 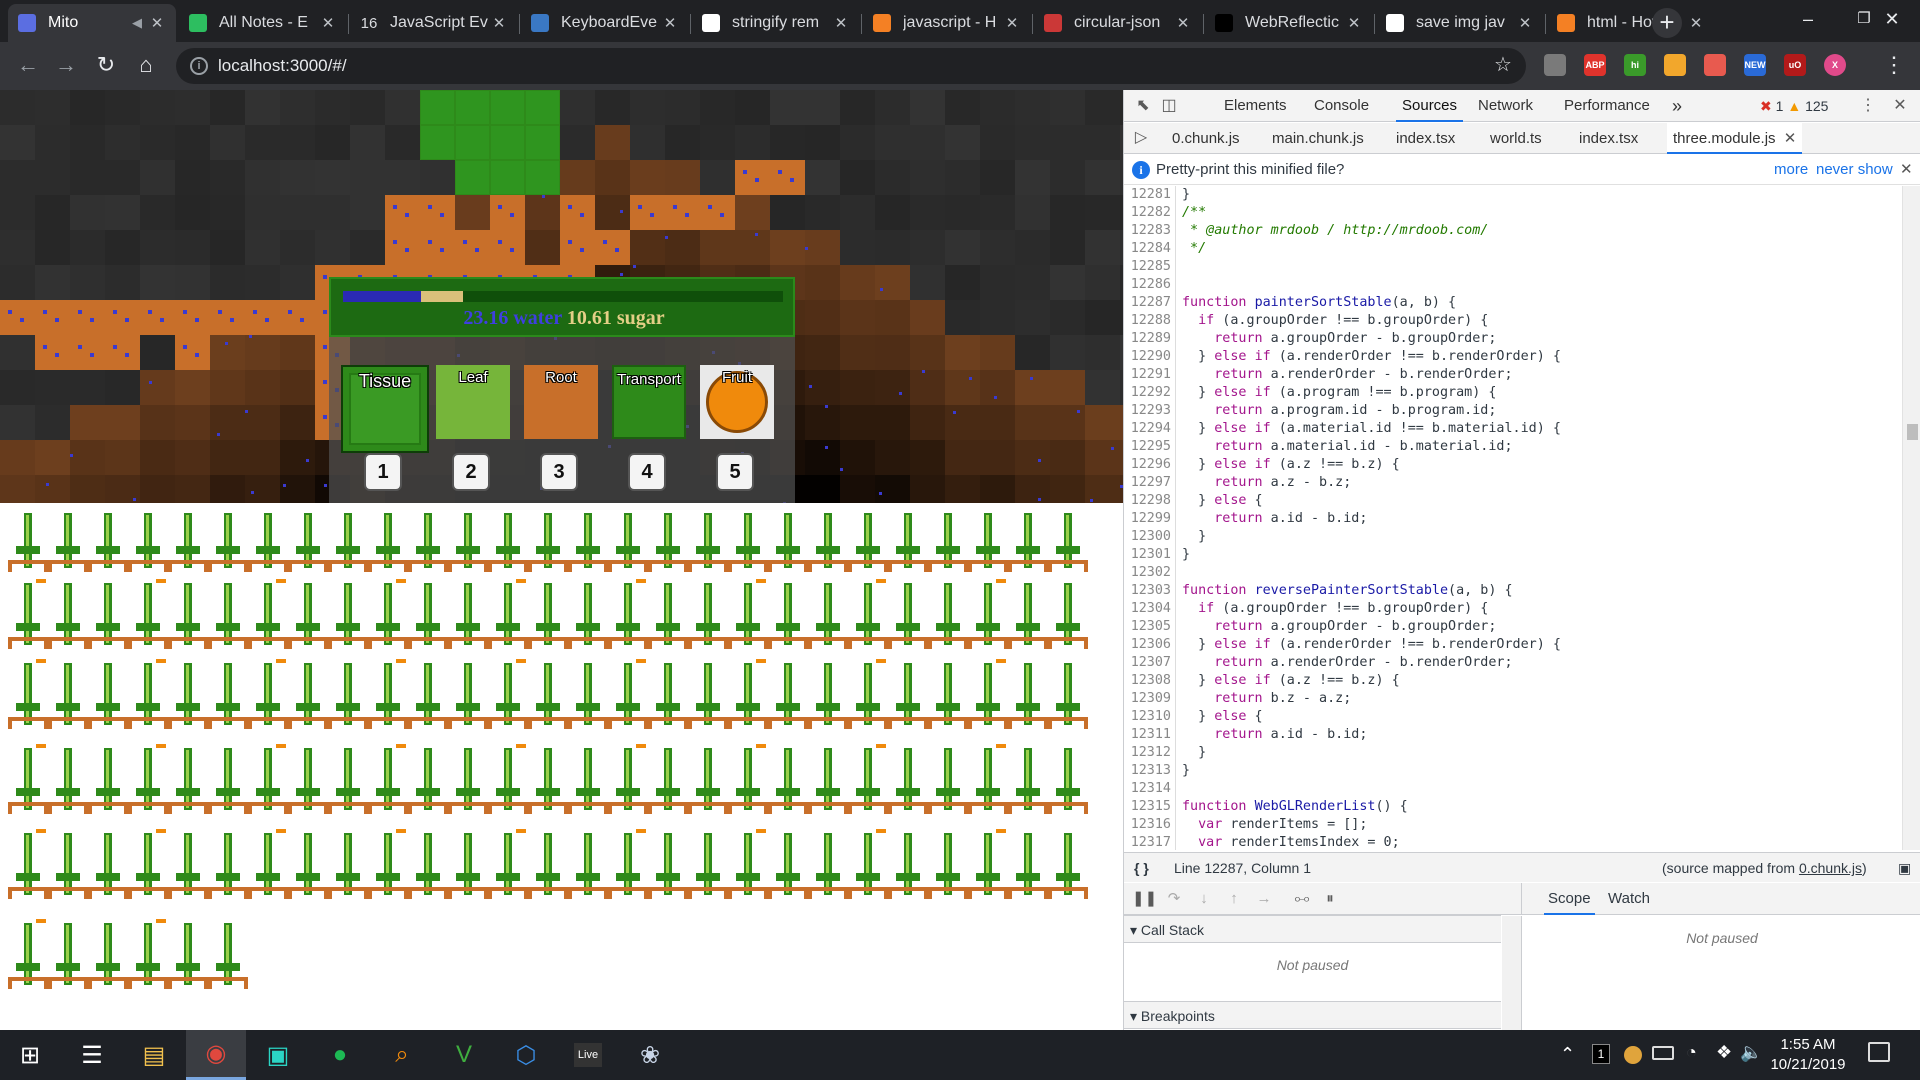 What do you see at coordinates (1144, 899) in the screenshot?
I see `pause-icon: ❚❚` at bounding box center [1144, 899].